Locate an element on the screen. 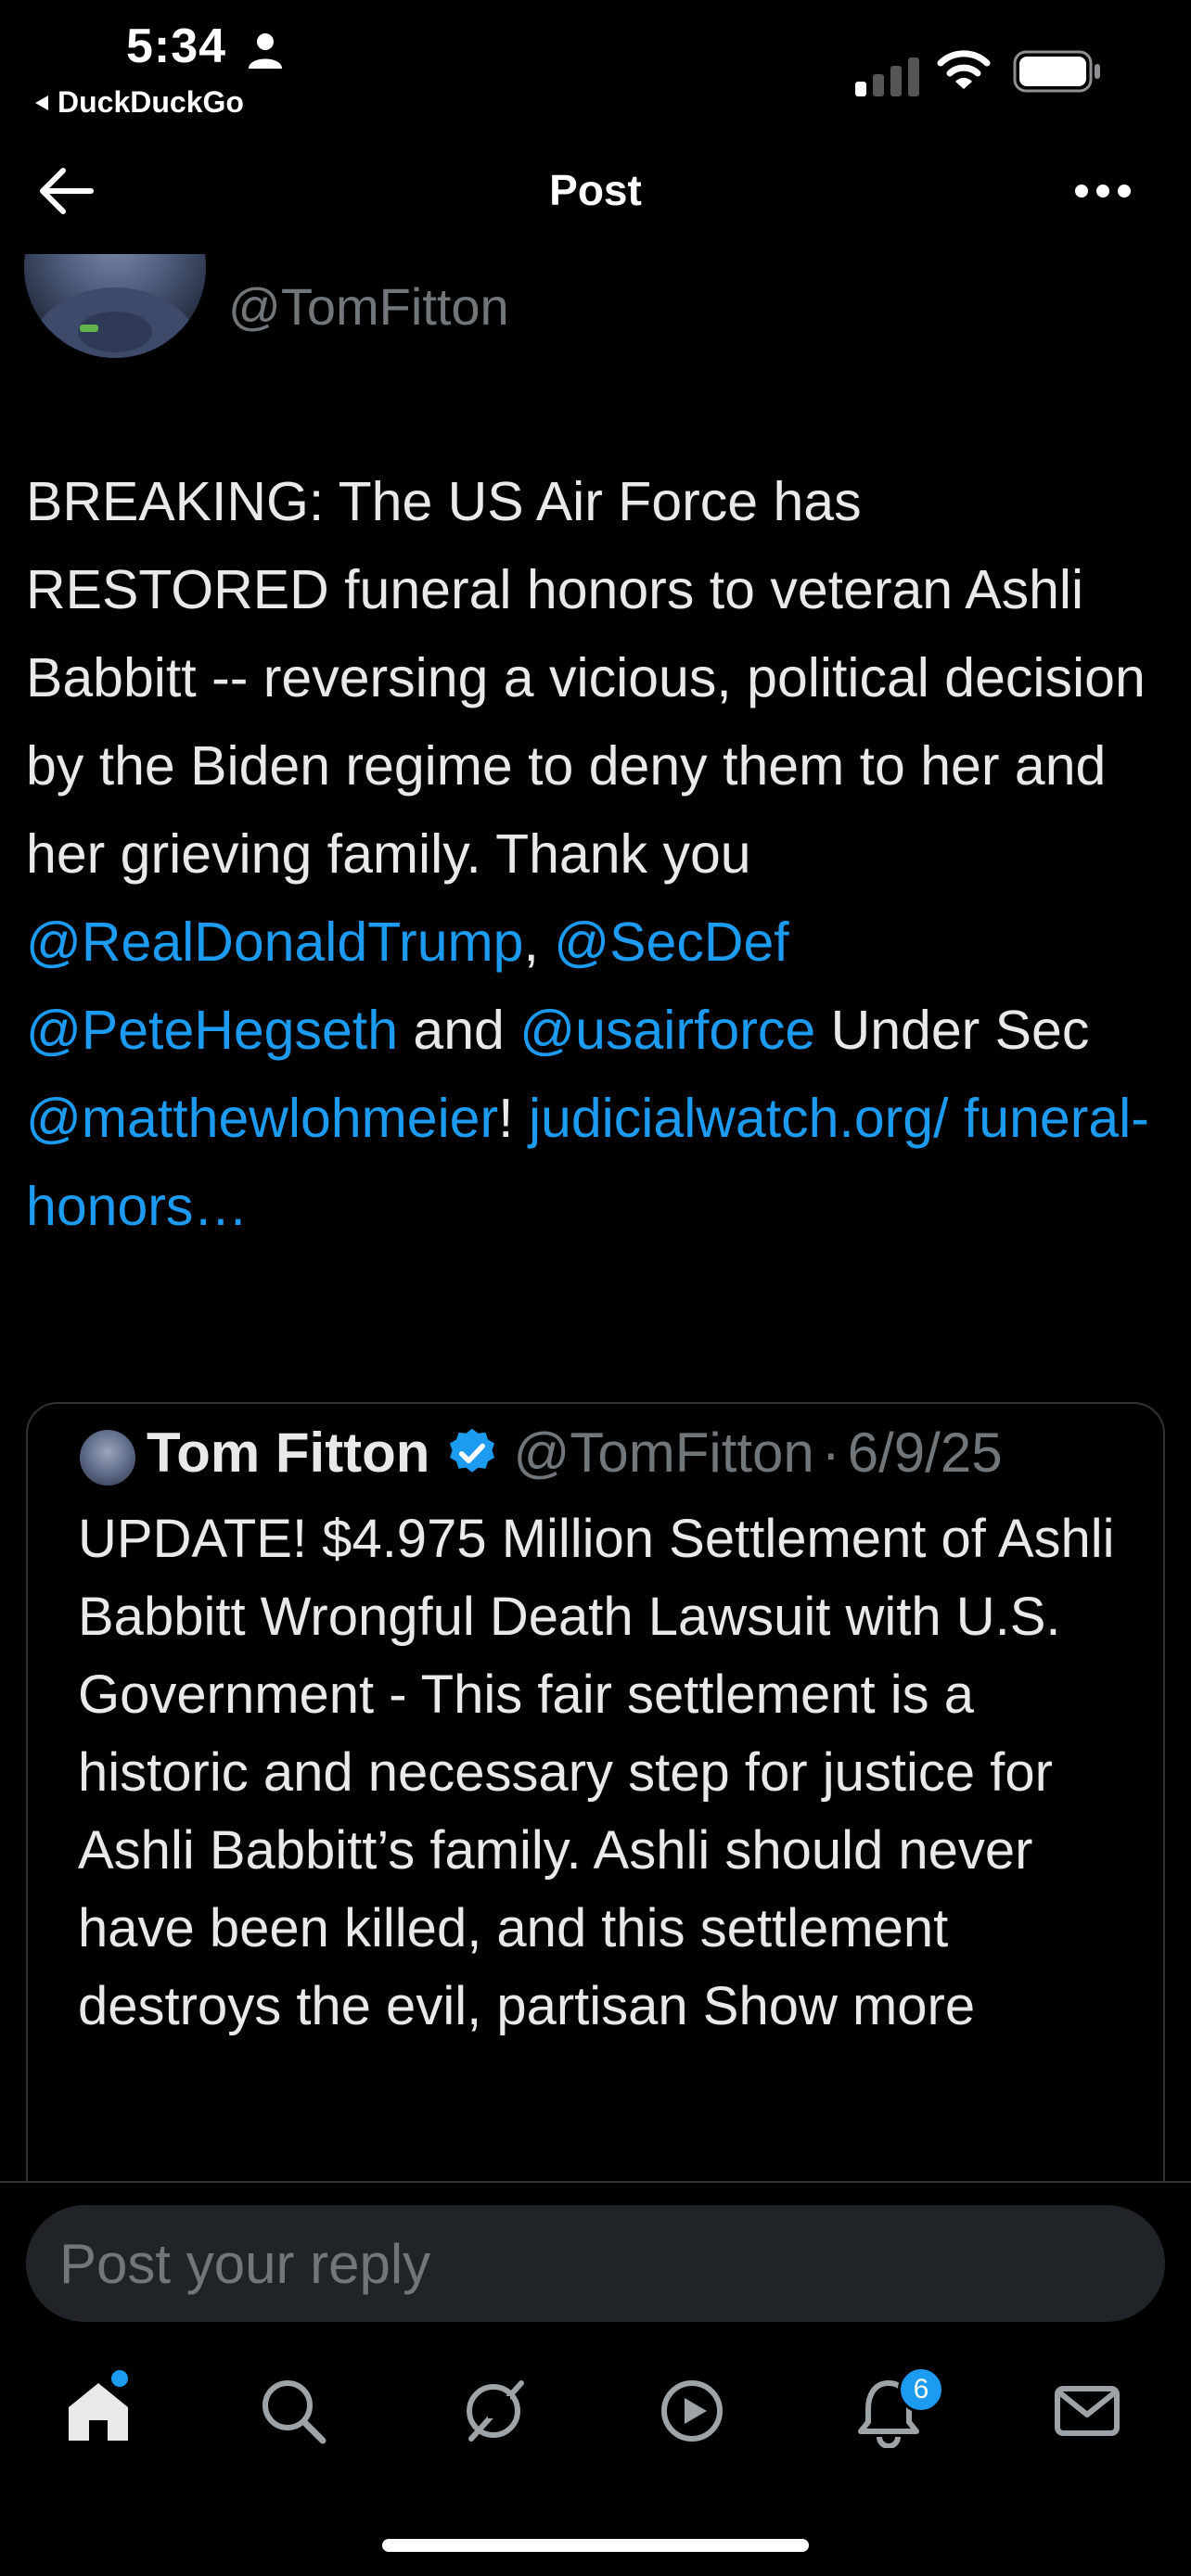  post-text-part: ! is located at coordinates (513, 1118).